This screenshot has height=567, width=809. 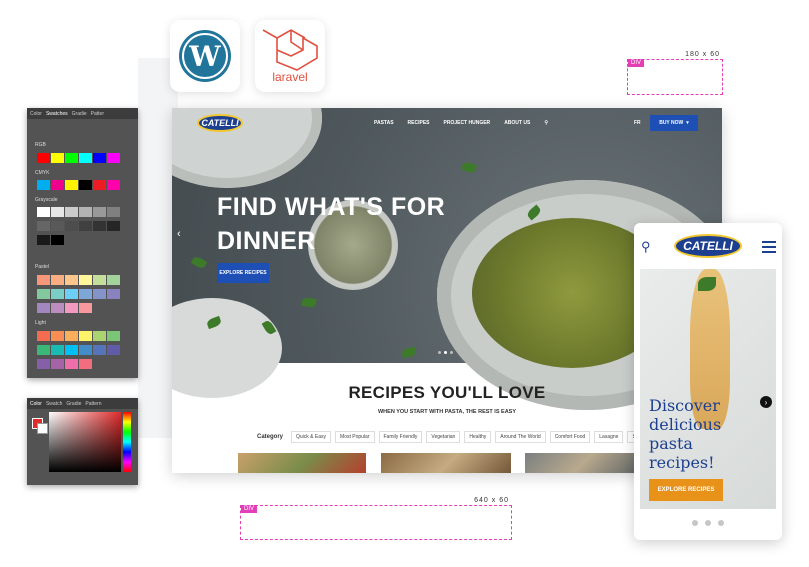 I want to click on category-chip: Comfort Food, so click(x=570, y=437).